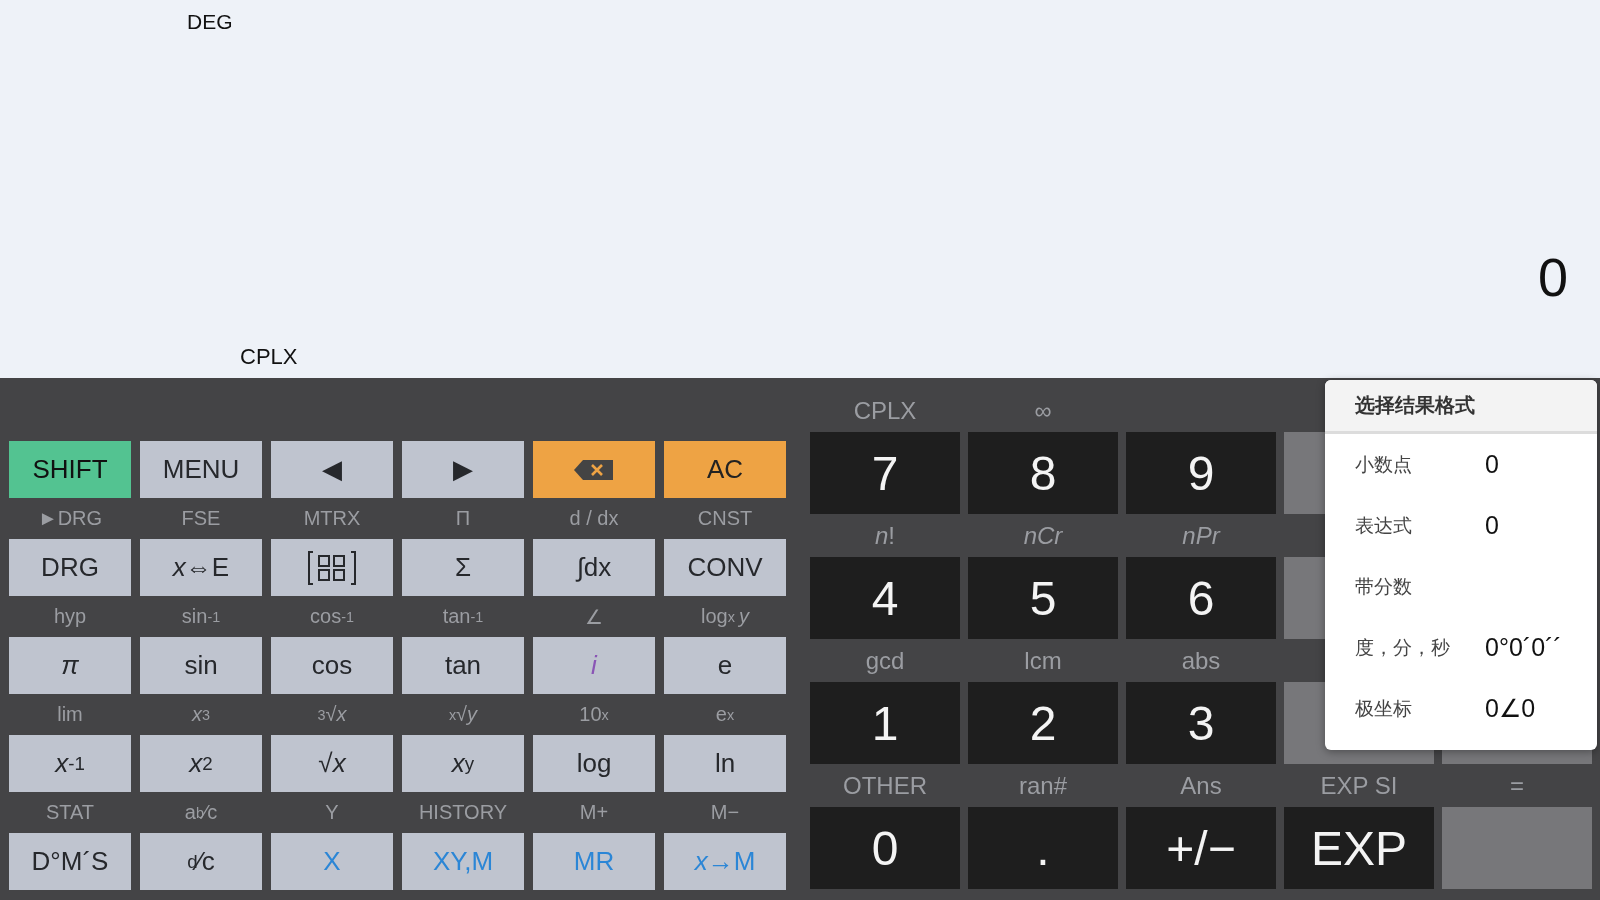 Image resolution: width=1600 pixels, height=900 pixels. I want to click on menu-item-label: 带分数, so click(1384, 586).